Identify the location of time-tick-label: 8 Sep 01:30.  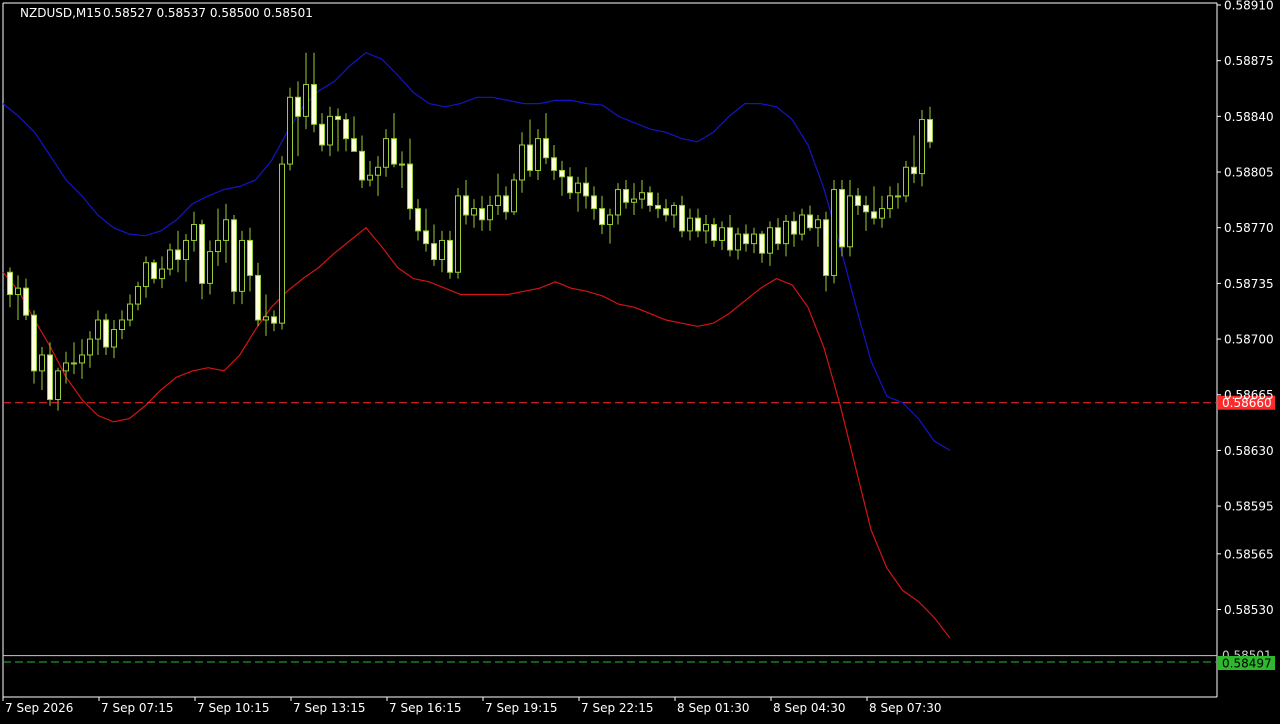
(713, 708).